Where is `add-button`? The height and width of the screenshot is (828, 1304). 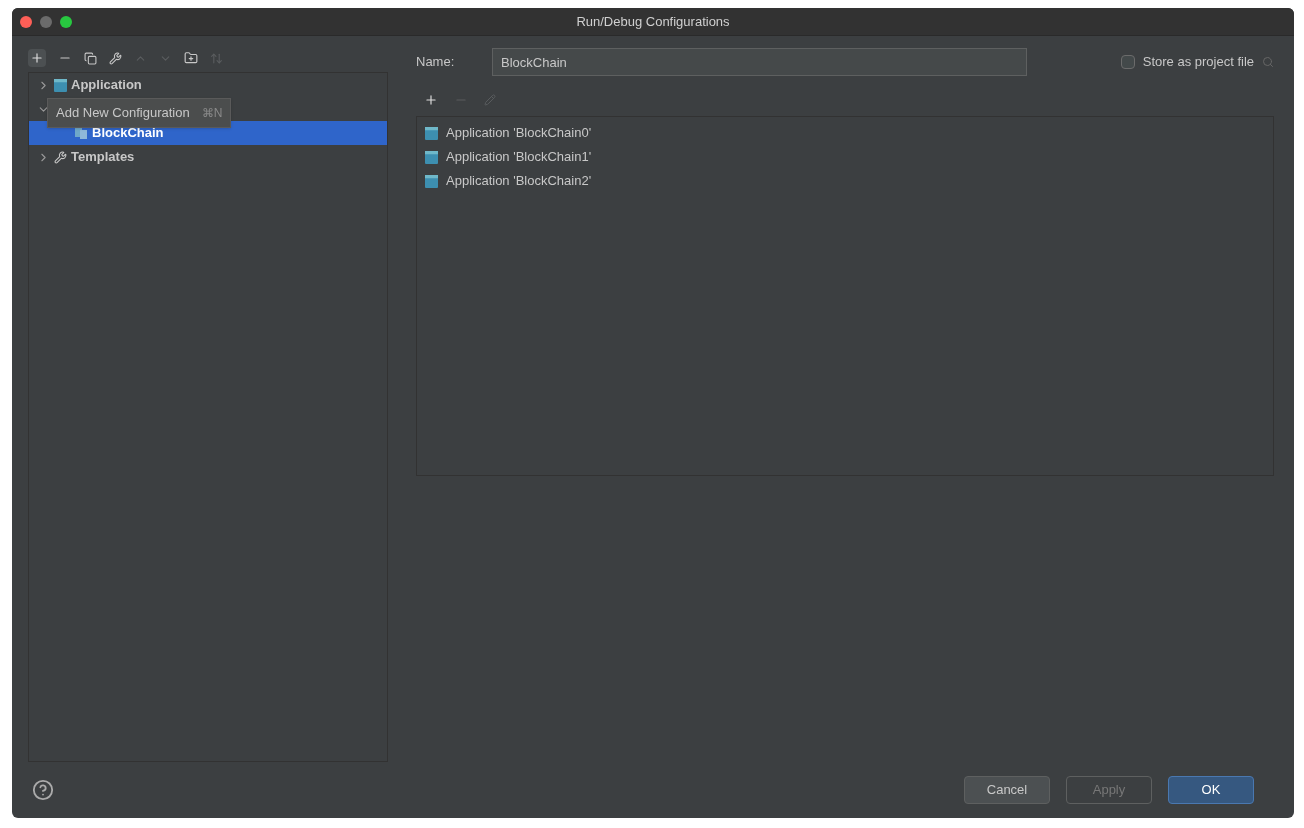
add-button is located at coordinates (37, 58).